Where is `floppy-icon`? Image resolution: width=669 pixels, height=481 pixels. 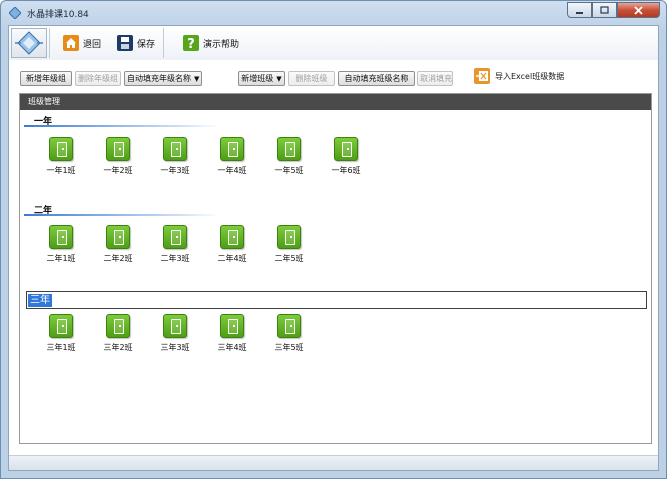
floppy-icon is located at coordinates (125, 43).